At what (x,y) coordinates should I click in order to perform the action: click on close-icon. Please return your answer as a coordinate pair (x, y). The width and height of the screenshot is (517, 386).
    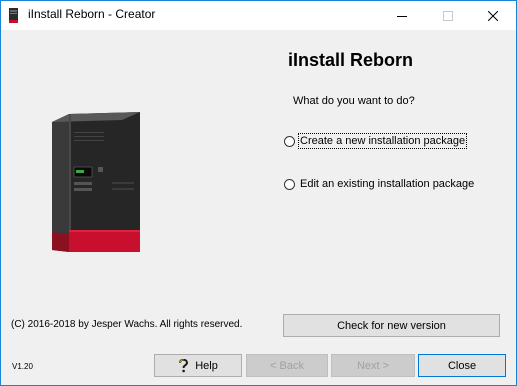
    Looking at the image, I should click on (493, 15).